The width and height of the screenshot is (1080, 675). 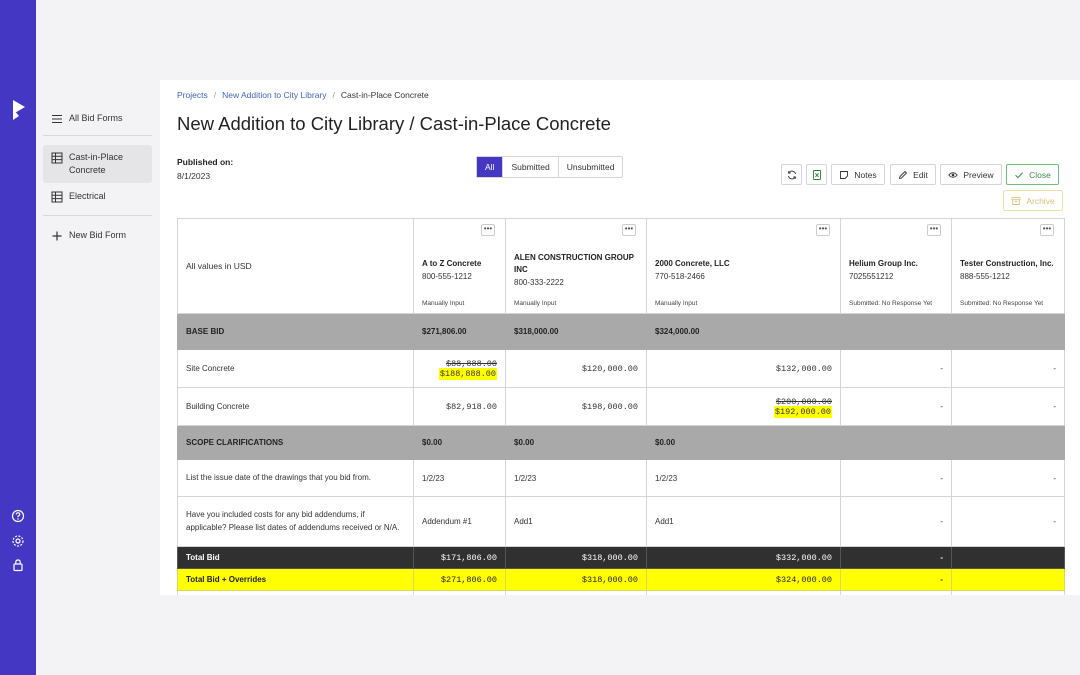 What do you see at coordinates (295, 266) in the screenshot?
I see `table-corner-label: All values in USD` at bounding box center [295, 266].